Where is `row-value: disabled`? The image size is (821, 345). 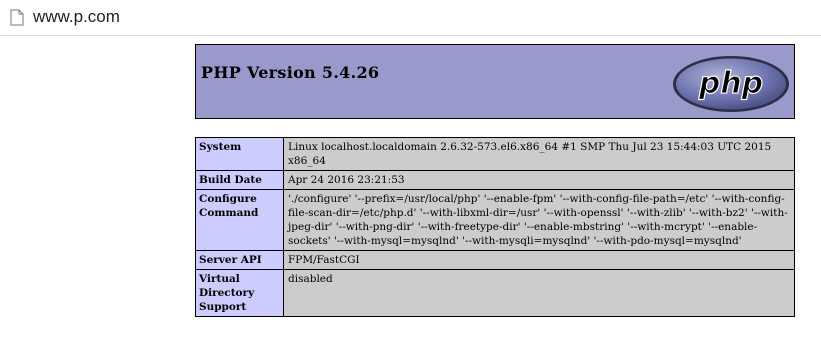
row-value: disabled is located at coordinates (539, 293).